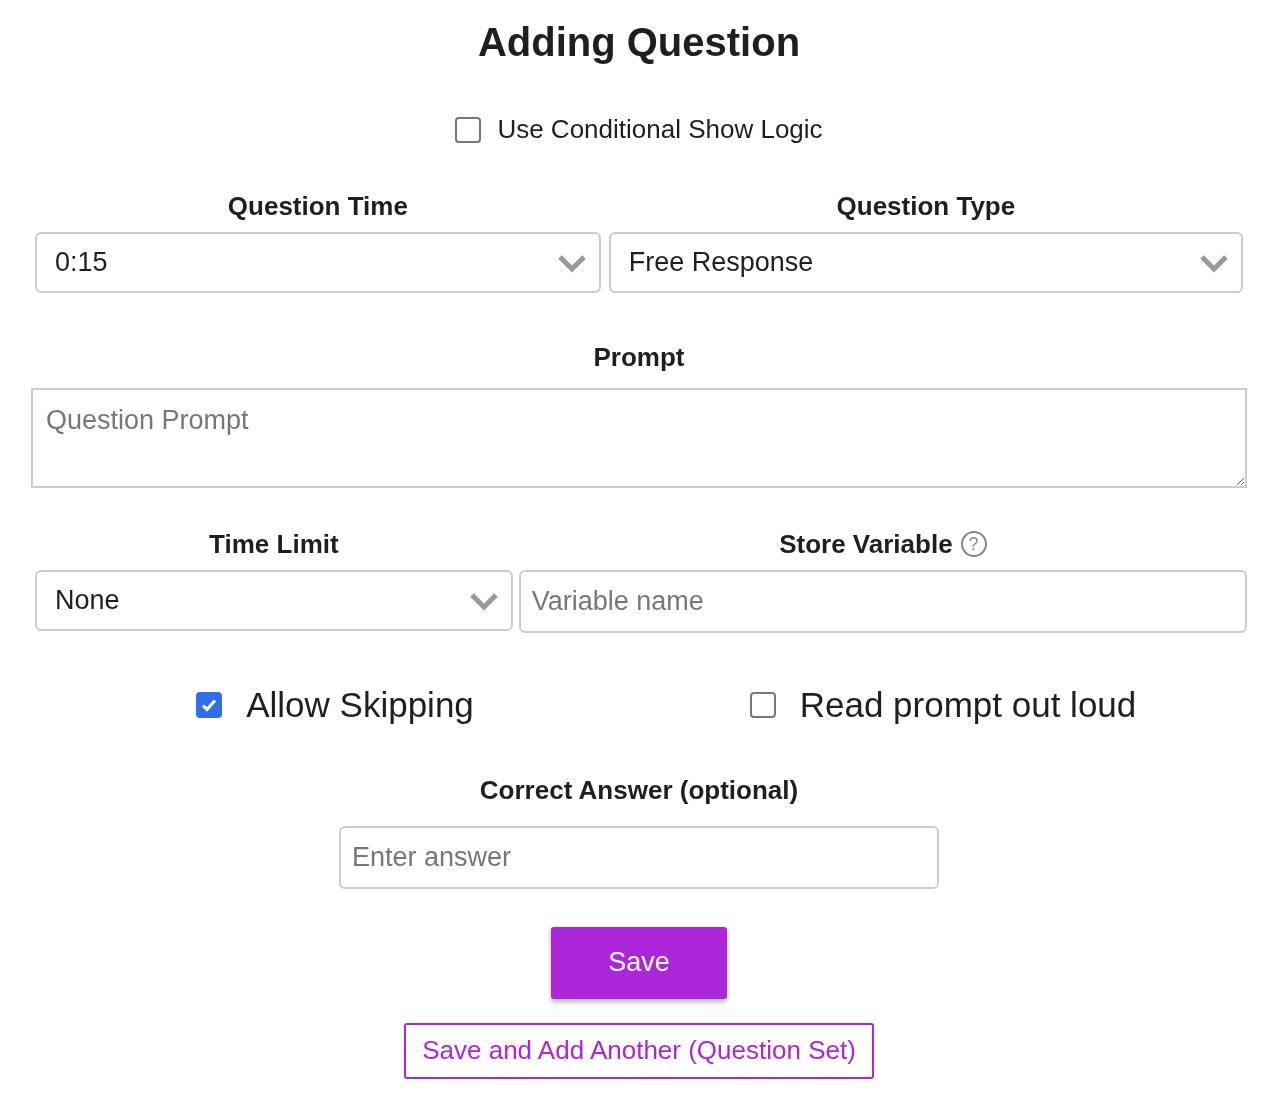  Describe the element at coordinates (274, 600) in the screenshot. I see `dropdown-select: None` at that location.